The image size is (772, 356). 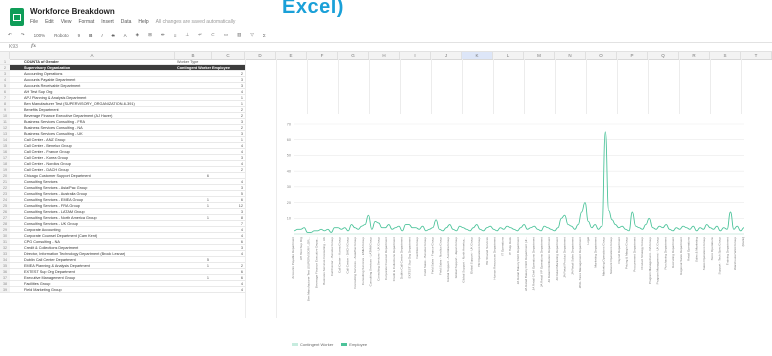 What do you see at coordinates (355, 263) in the screenshot?
I see `x-tick-label: Consulting Services - Asia/Pac Group` at bounding box center [355, 263].